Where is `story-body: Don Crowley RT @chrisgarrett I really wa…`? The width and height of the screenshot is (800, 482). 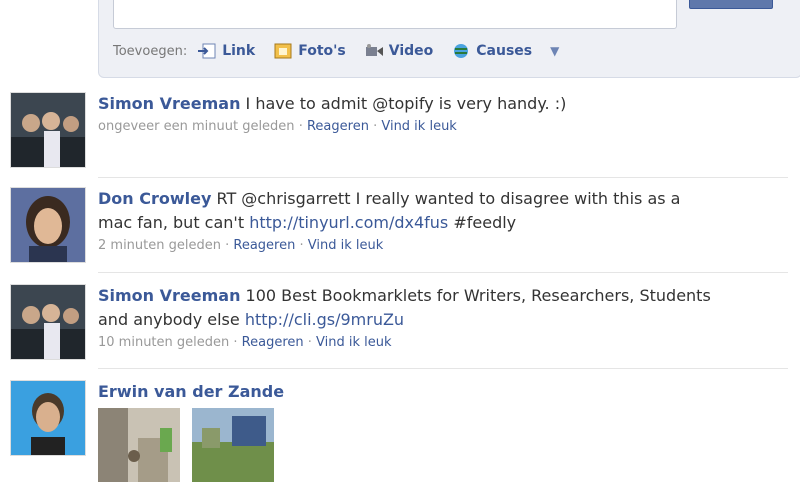 story-body: Don Crowley RT @chrisgarrett I really wa… is located at coordinates (408, 222).